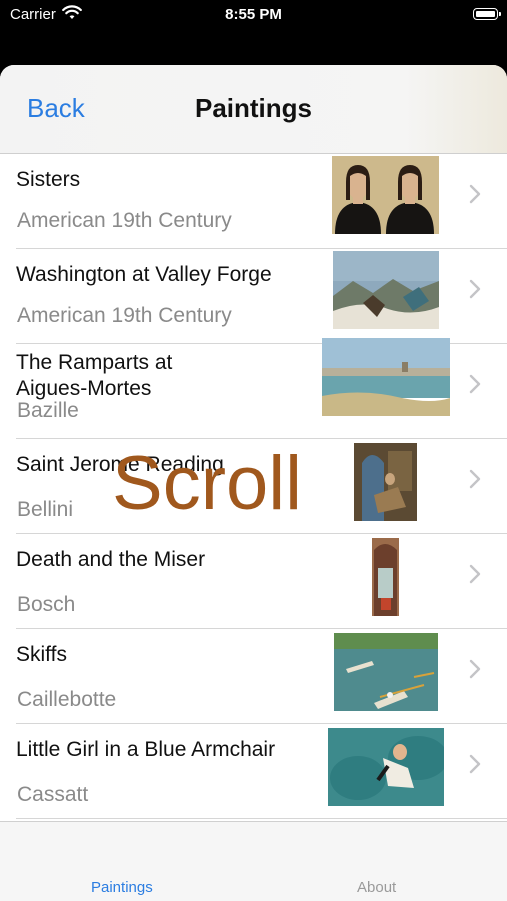 The height and width of the screenshot is (901, 507). Describe the element at coordinates (146, 749) in the screenshot. I see `painting-title: Little Girl in a Blue Armchair` at that location.